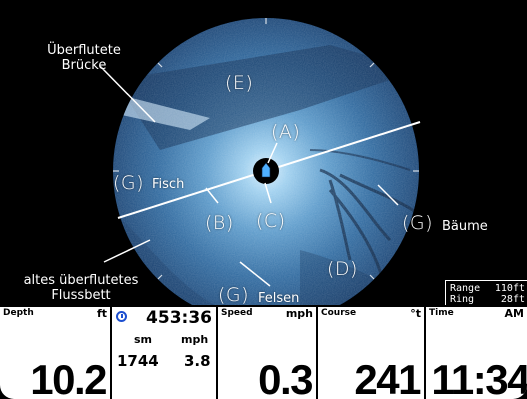 The image size is (527, 399). What do you see at coordinates (342, 269) in the screenshot?
I see `label-D: (D)` at bounding box center [342, 269].